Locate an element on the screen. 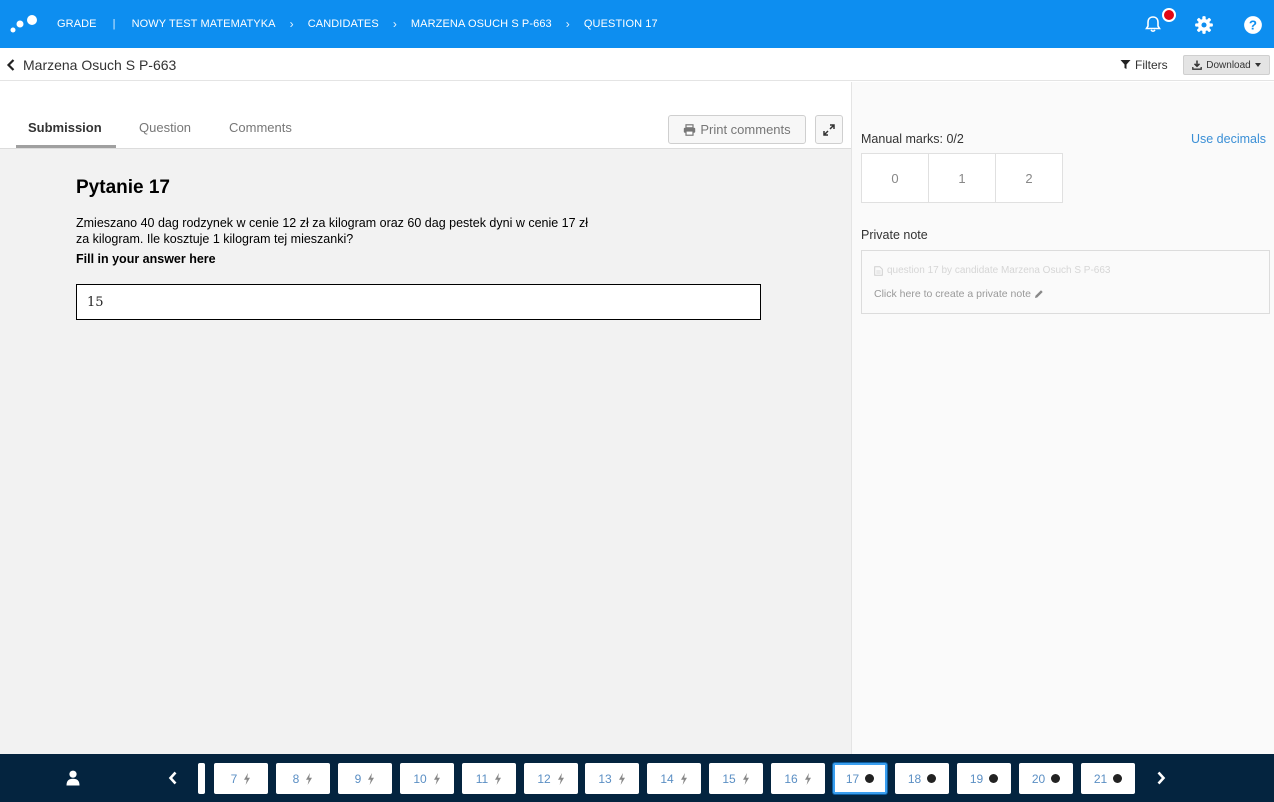  download-dropdown: Download is located at coordinates (1226, 65).